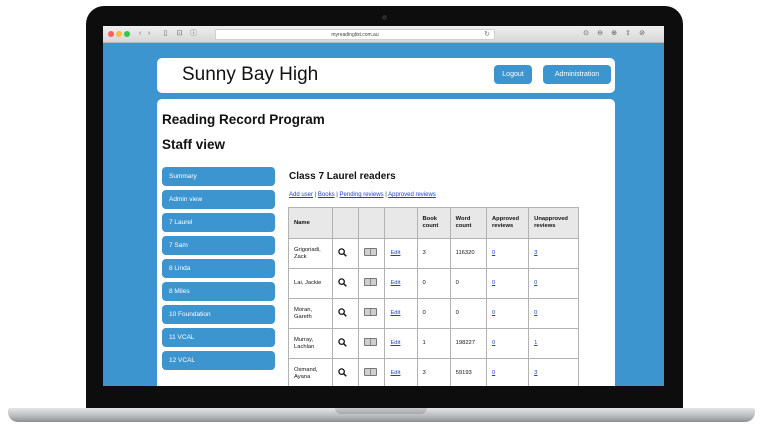  What do you see at coordinates (119, 34) in the screenshot?
I see `minimize-window-button` at bounding box center [119, 34].